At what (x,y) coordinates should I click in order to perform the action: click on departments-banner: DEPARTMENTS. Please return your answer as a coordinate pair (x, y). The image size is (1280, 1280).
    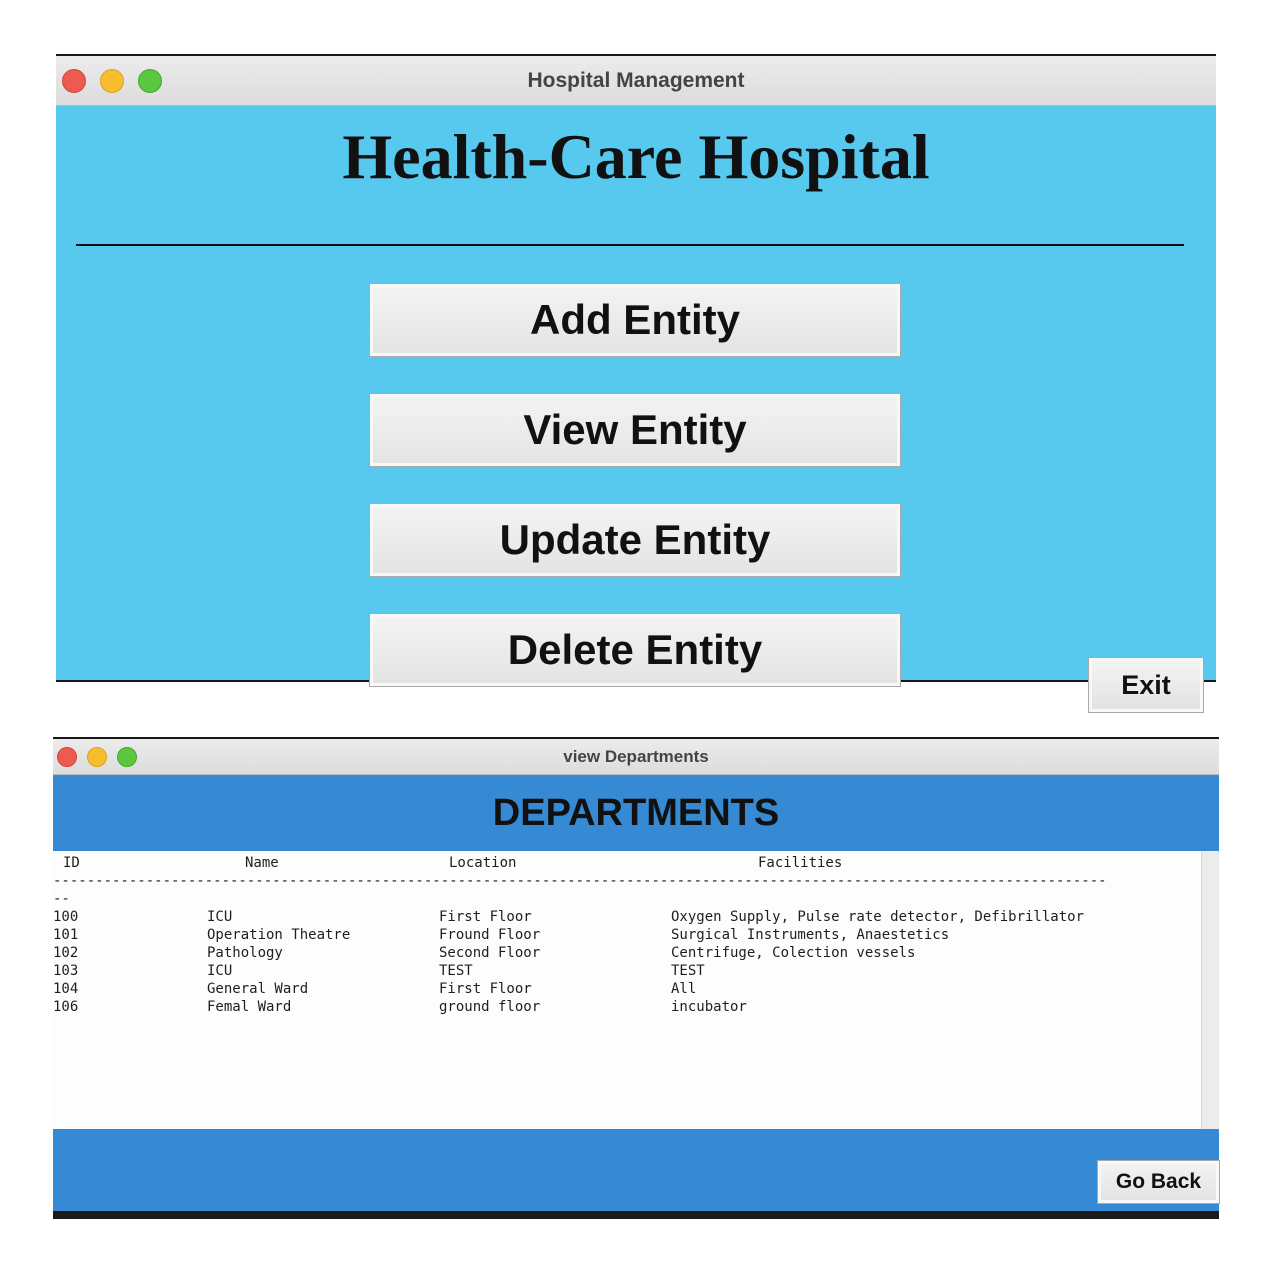
    Looking at the image, I should click on (636, 813).